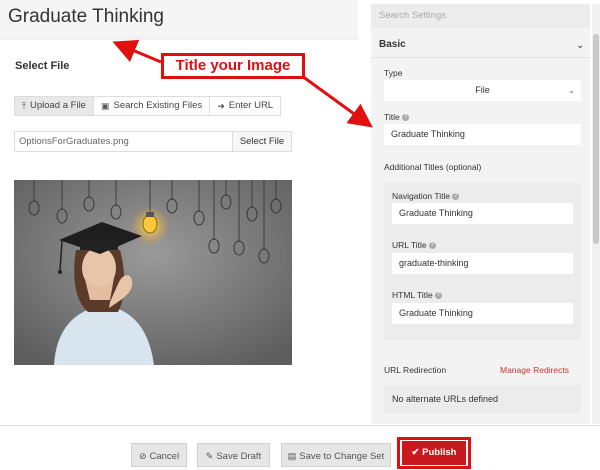 The height and width of the screenshot is (470, 600). I want to click on no-urls-message: No alternate URLs defined, so click(482, 399).